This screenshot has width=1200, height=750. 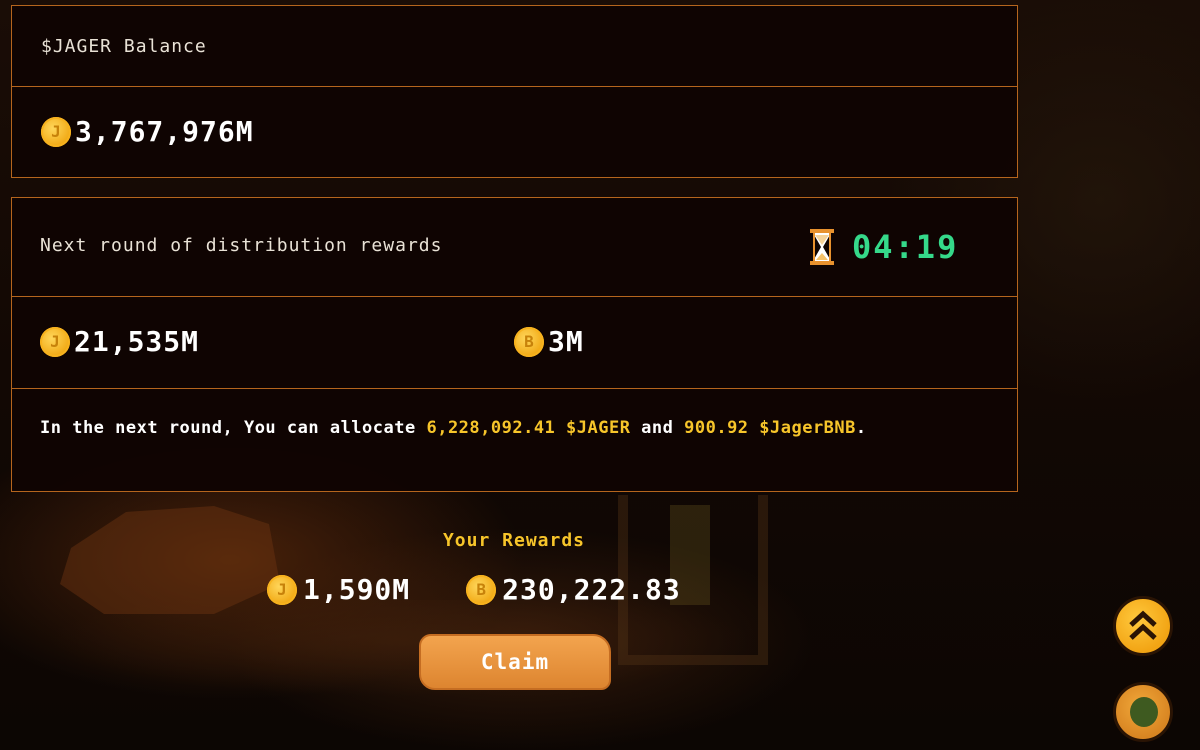 I want to click on allocation-middle: and, so click(x=657, y=428).